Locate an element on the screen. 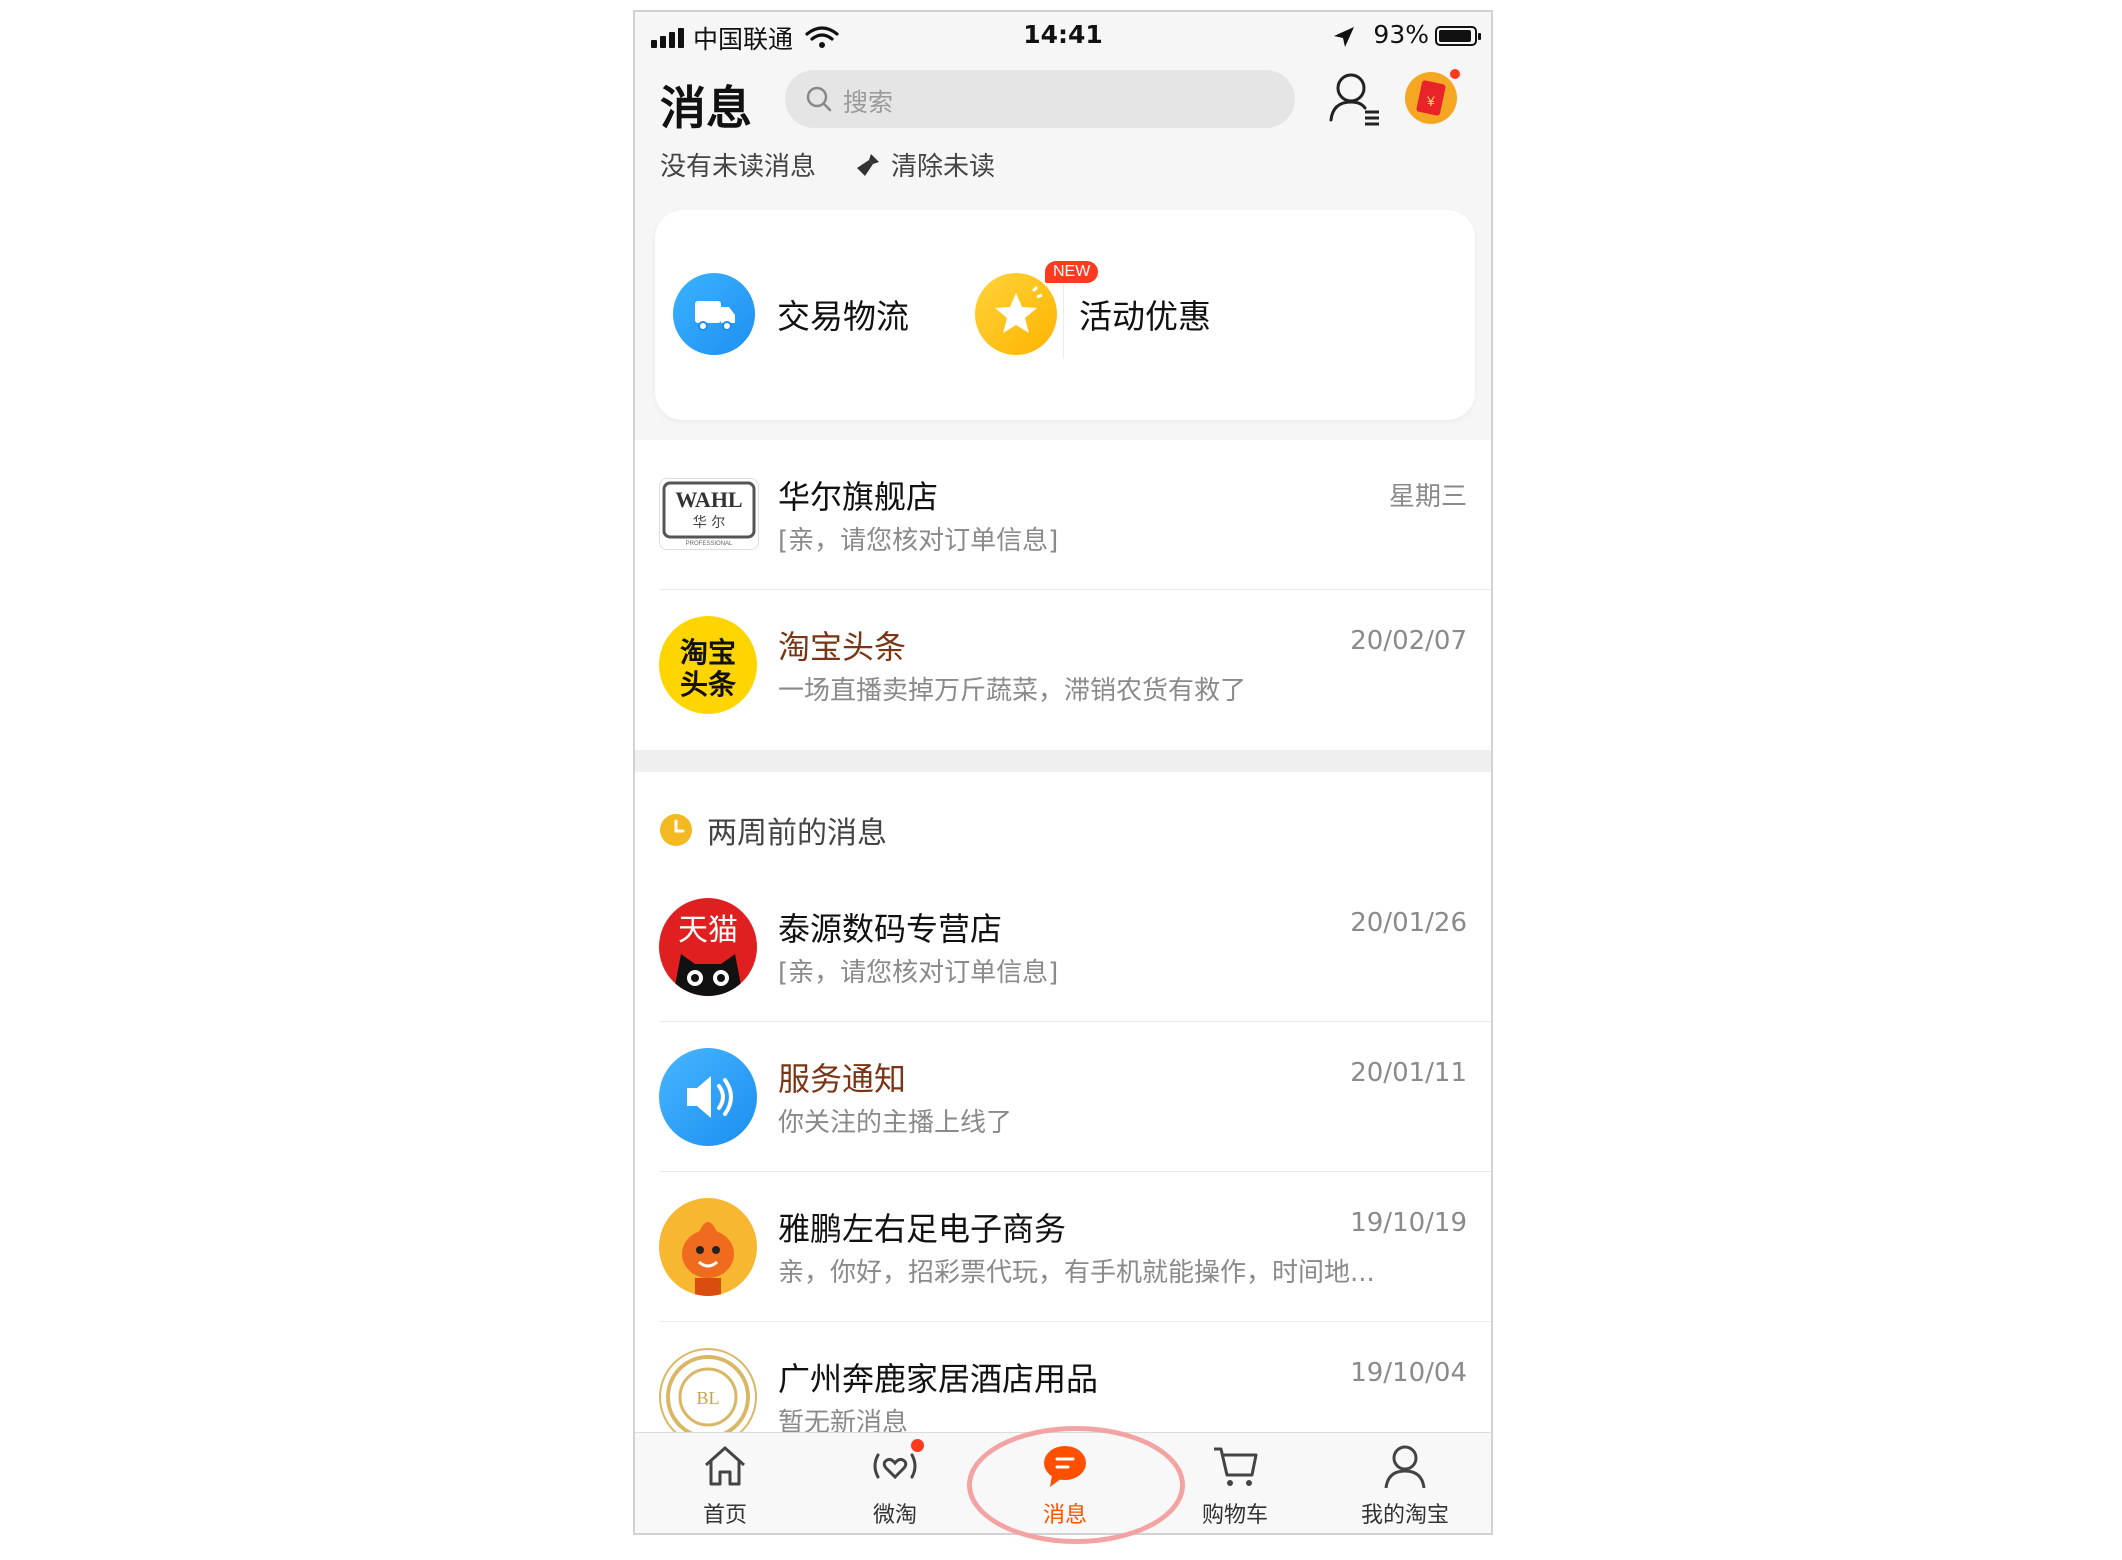 Image resolution: width=2122 pixels, height=1560 pixels. tab-weitao: 微淘 is located at coordinates (895, 1484).